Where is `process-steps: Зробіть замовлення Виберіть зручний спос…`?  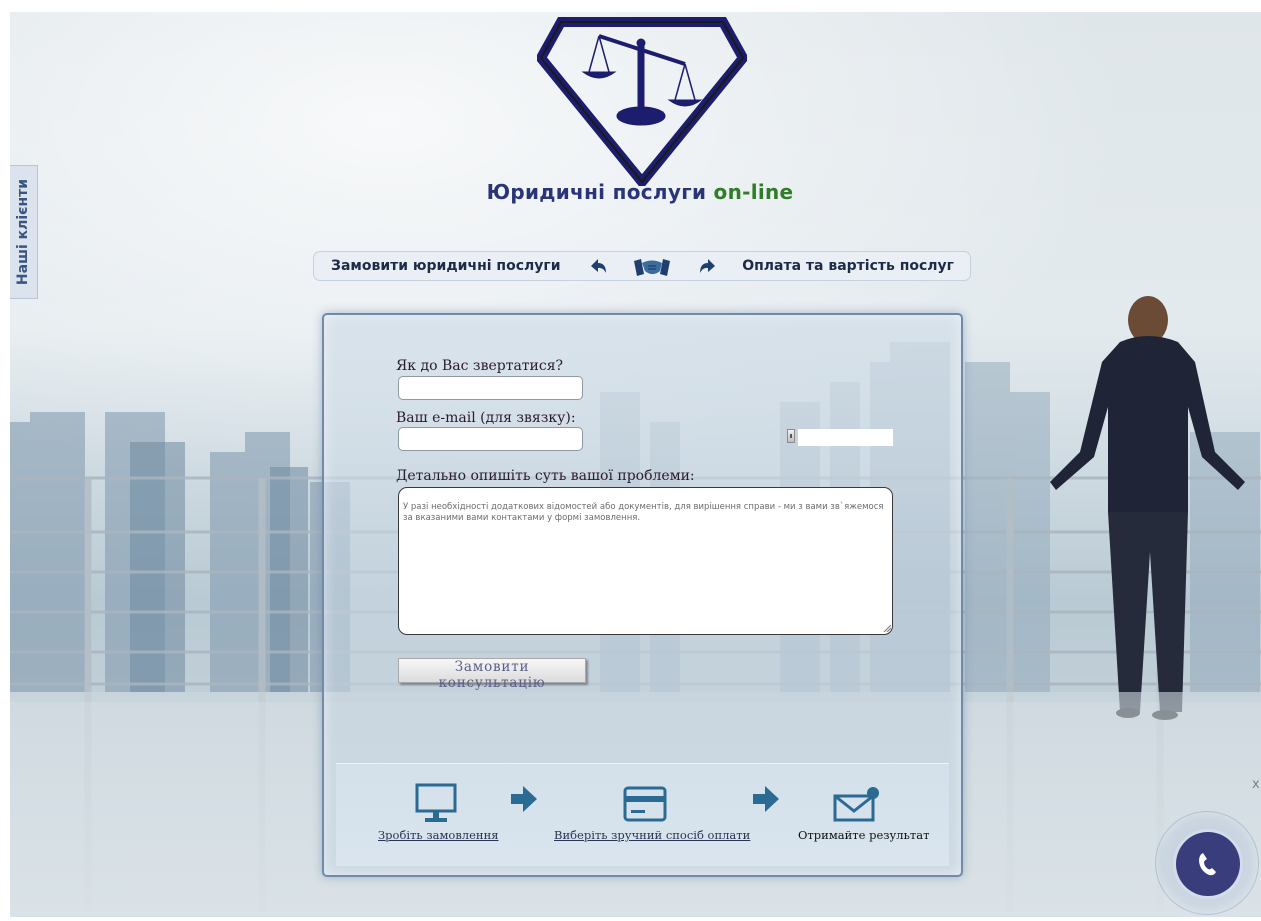 process-steps: Зробіть замовлення Виберіть зручний спос… is located at coordinates (642, 814).